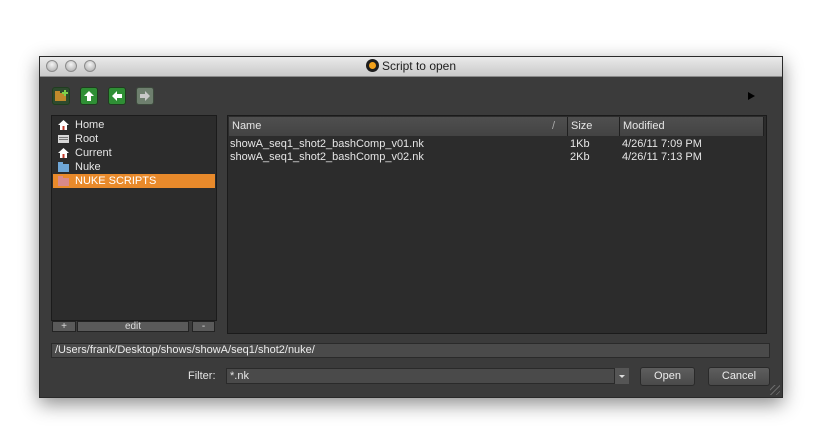 The height and width of the screenshot is (447, 820). What do you see at coordinates (594, 126) in the screenshot?
I see `column-header-size: Size` at bounding box center [594, 126].